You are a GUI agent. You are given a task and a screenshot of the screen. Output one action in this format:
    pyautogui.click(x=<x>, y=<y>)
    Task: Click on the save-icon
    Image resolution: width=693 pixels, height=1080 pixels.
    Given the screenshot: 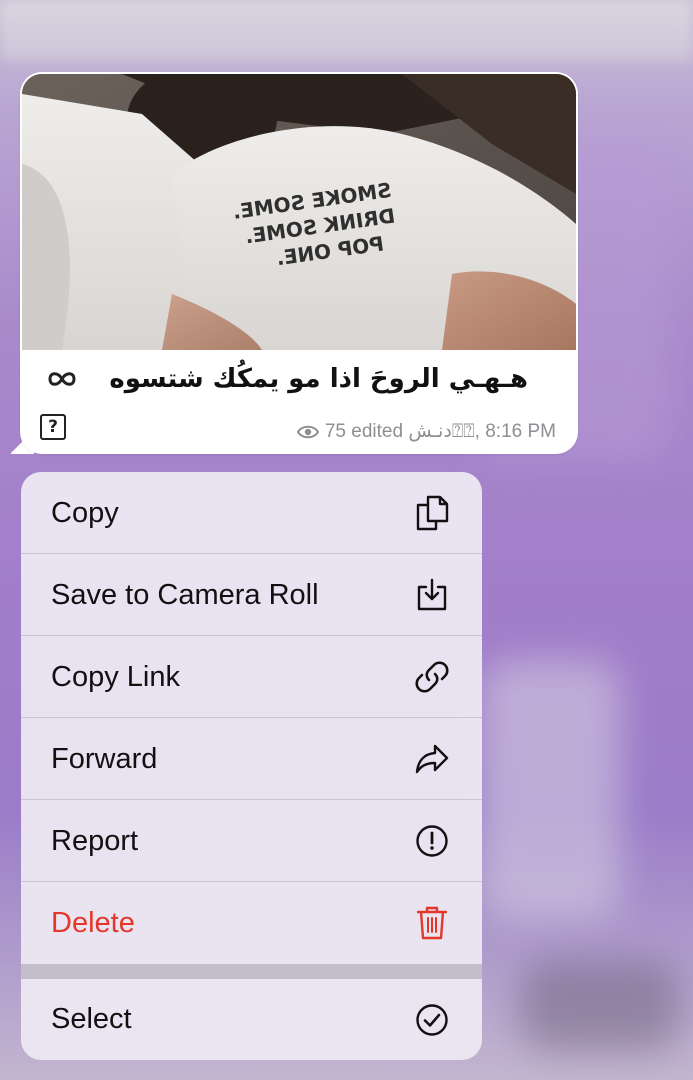 What is the action you would take?
    pyautogui.click(x=432, y=595)
    